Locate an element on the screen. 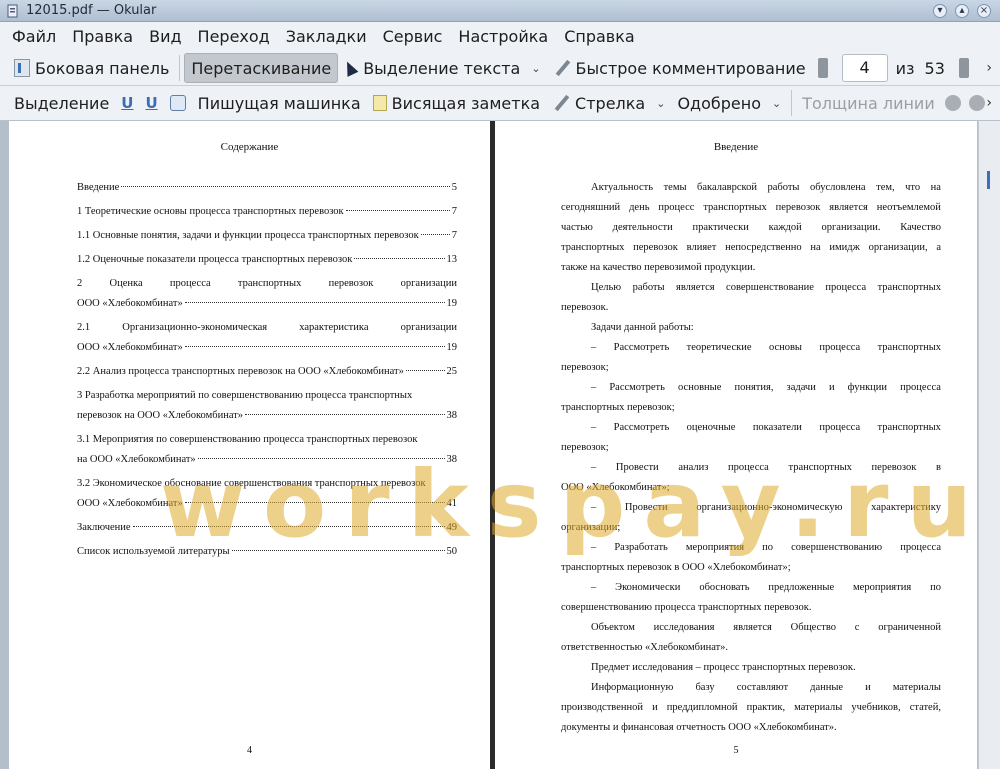 The image size is (1000, 769). word: каждой is located at coordinates (785, 227).